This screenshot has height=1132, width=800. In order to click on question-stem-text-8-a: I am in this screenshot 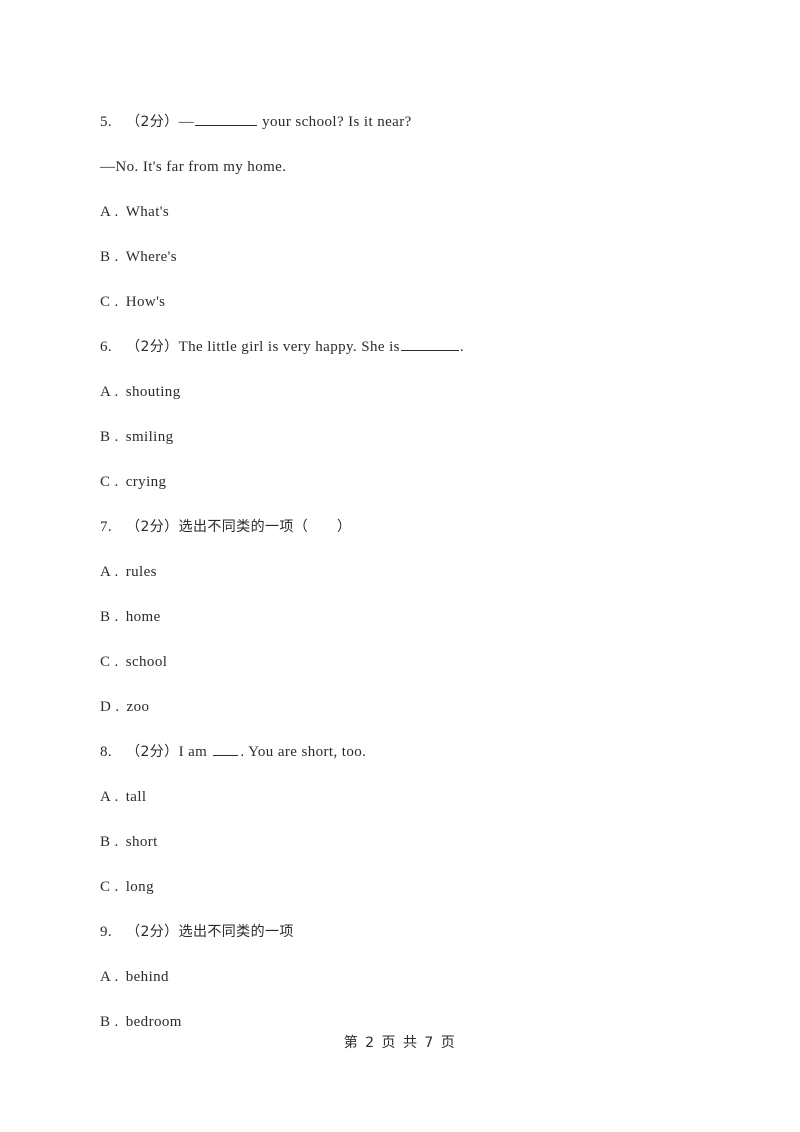, I will do `click(195, 752)`.